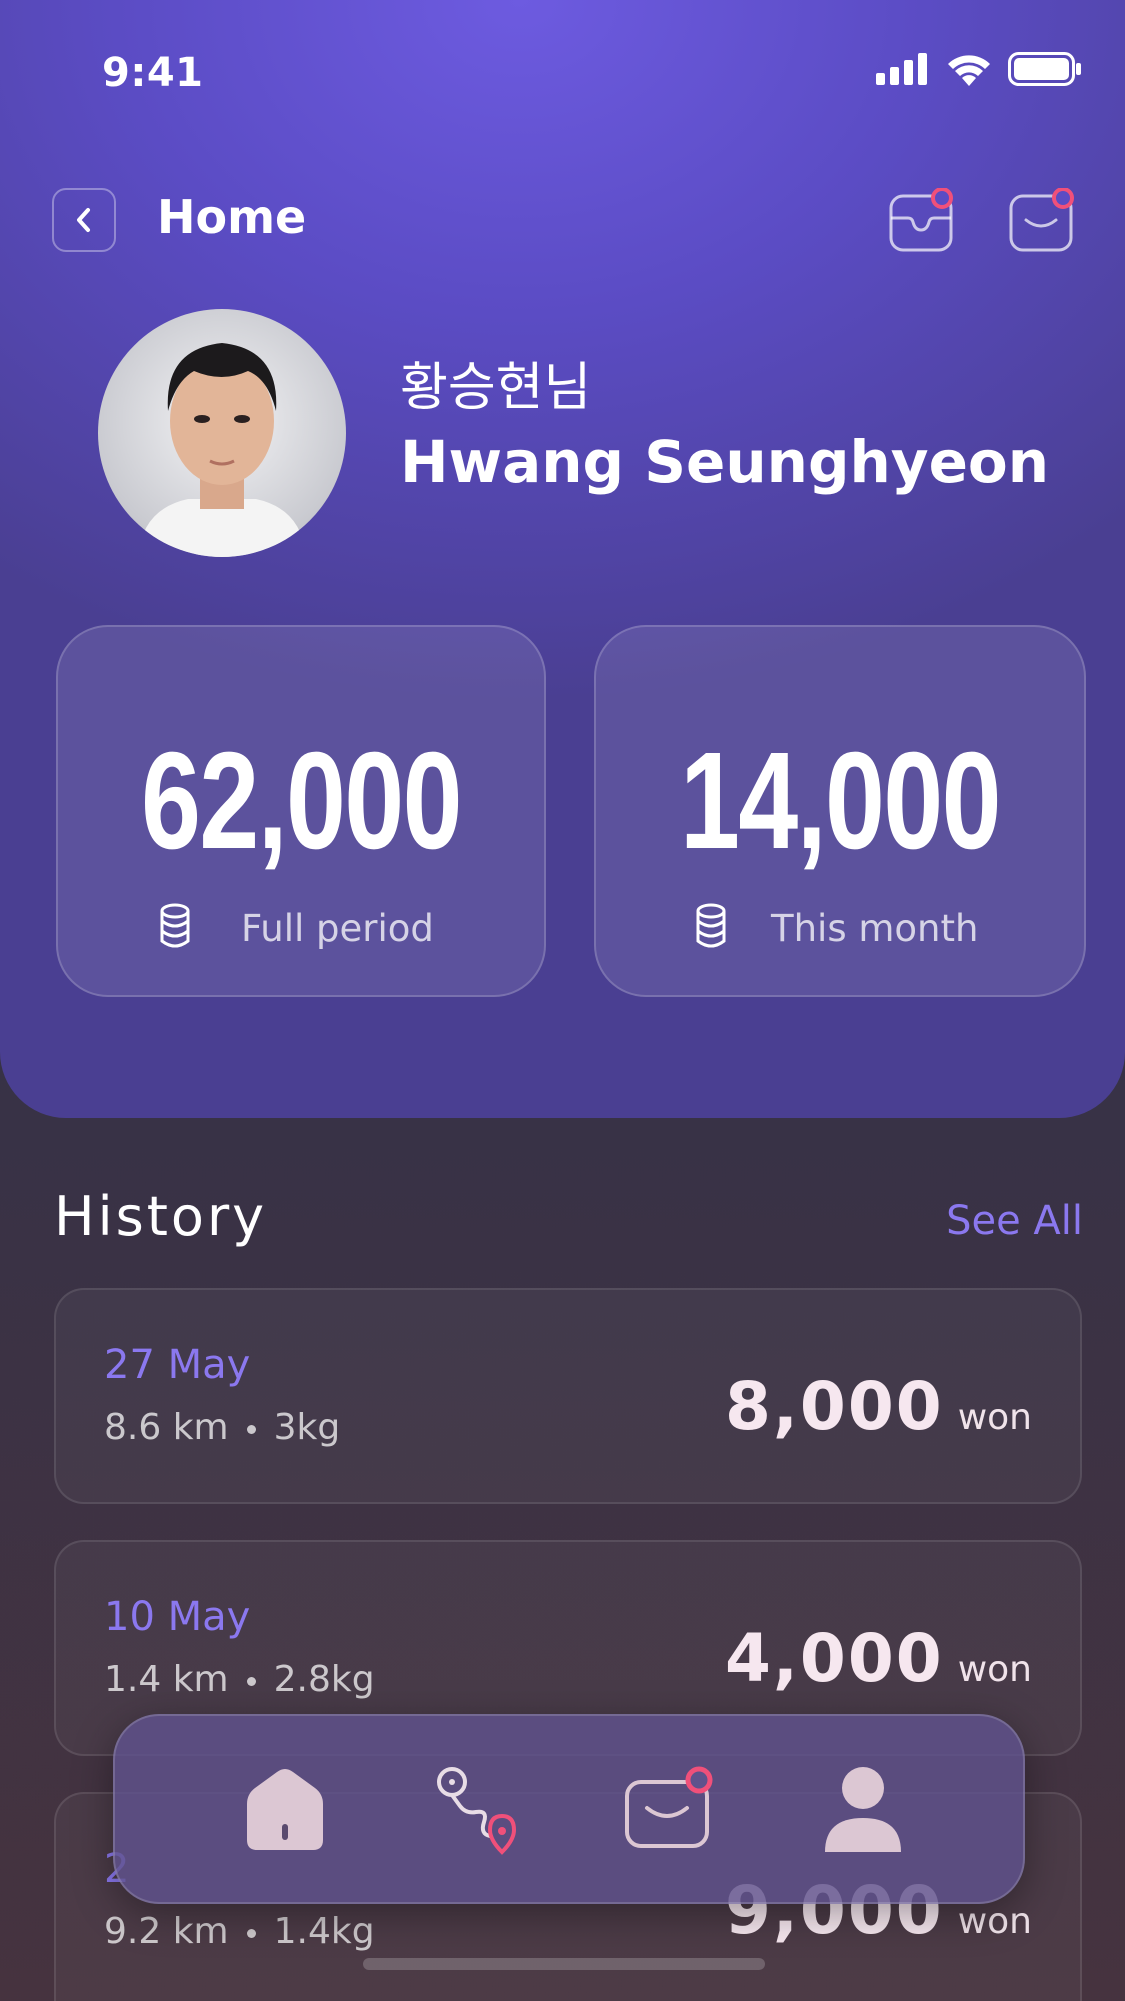  I want to click on history-amount: 4,000 won, so click(878, 1658).